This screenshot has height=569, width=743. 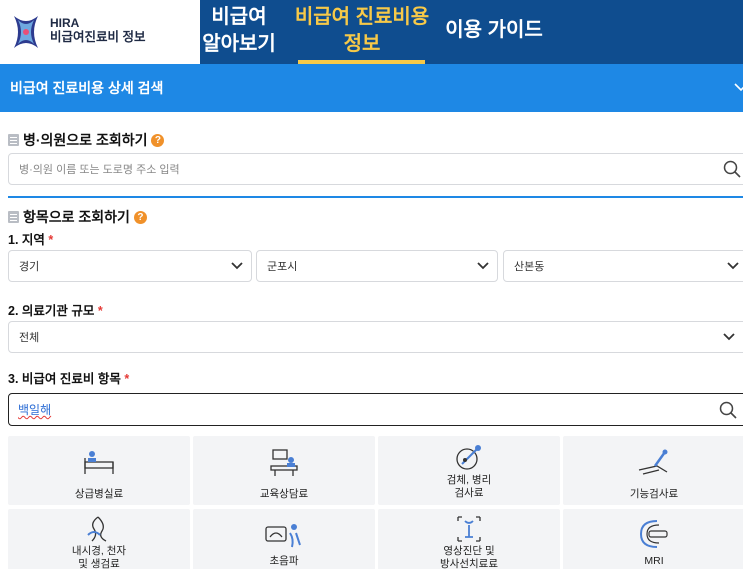 I want to click on nav-learn-line1: 비급여, so click(x=239, y=17).